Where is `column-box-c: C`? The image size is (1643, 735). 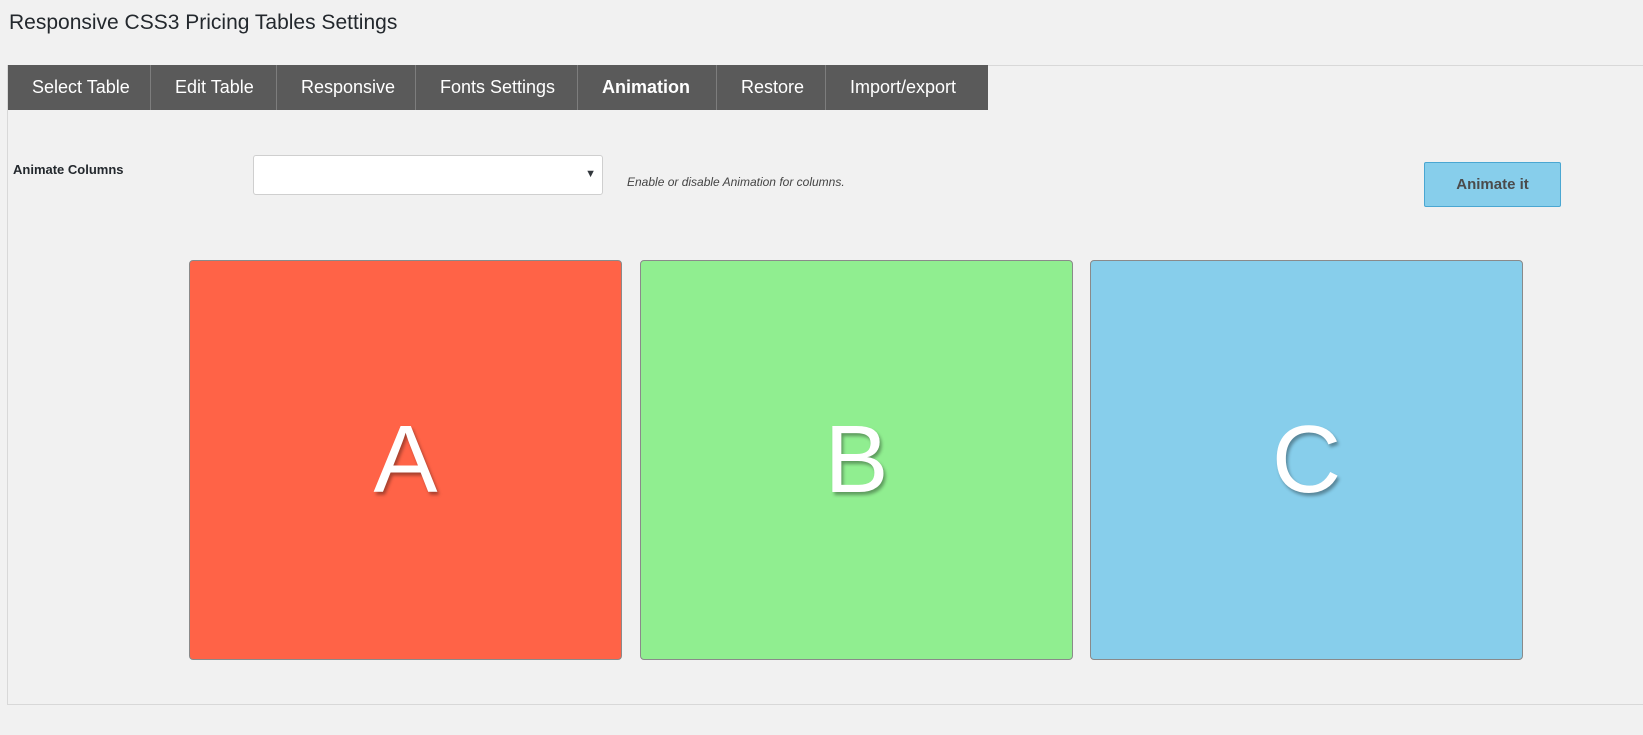 column-box-c: C is located at coordinates (1306, 460).